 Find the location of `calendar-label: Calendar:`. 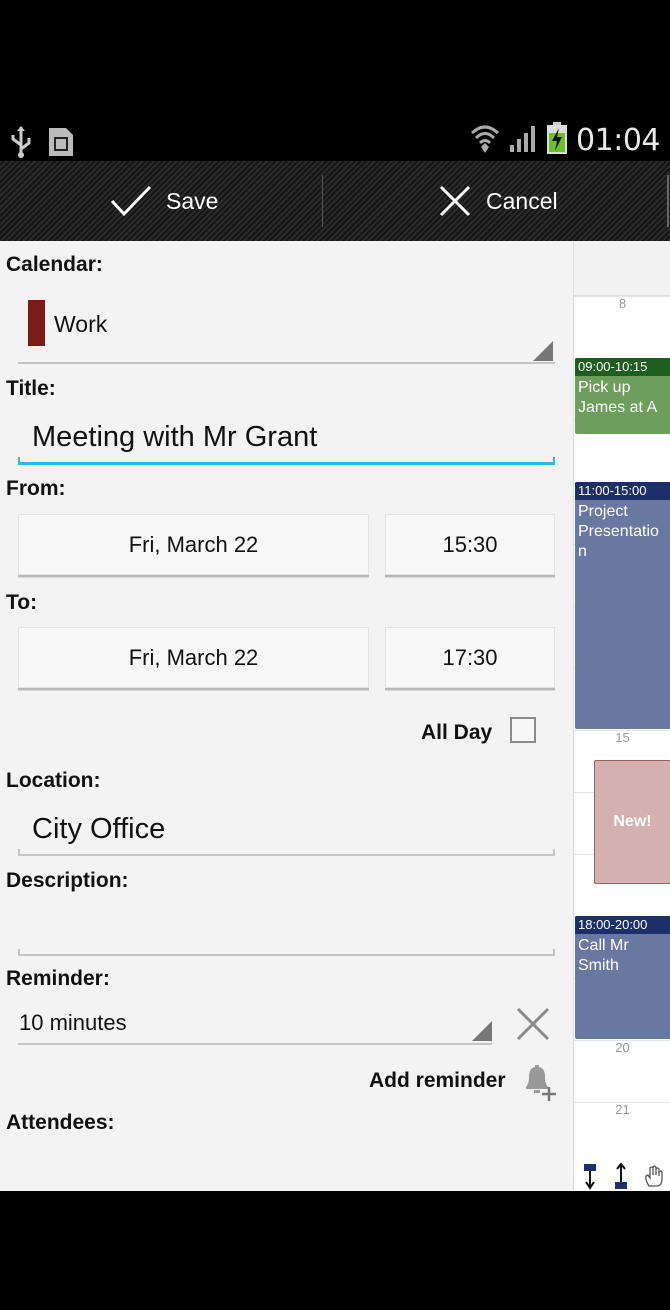

calendar-label: Calendar: is located at coordinates (54, 264).